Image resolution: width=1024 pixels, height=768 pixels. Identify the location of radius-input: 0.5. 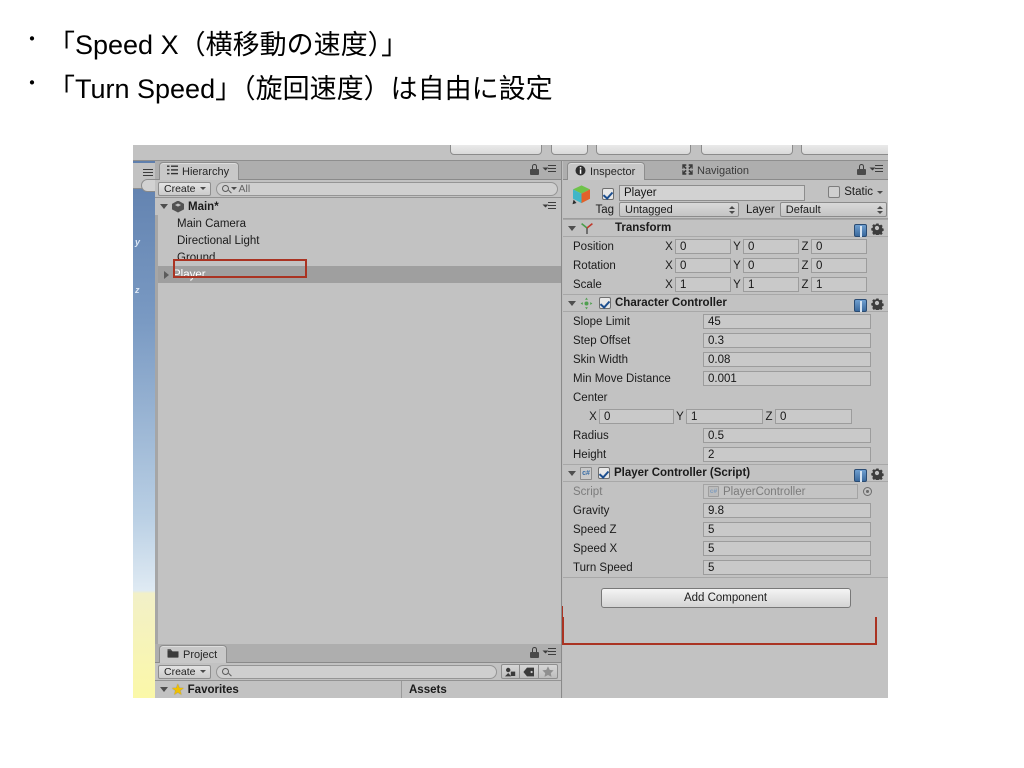
(787, 435).